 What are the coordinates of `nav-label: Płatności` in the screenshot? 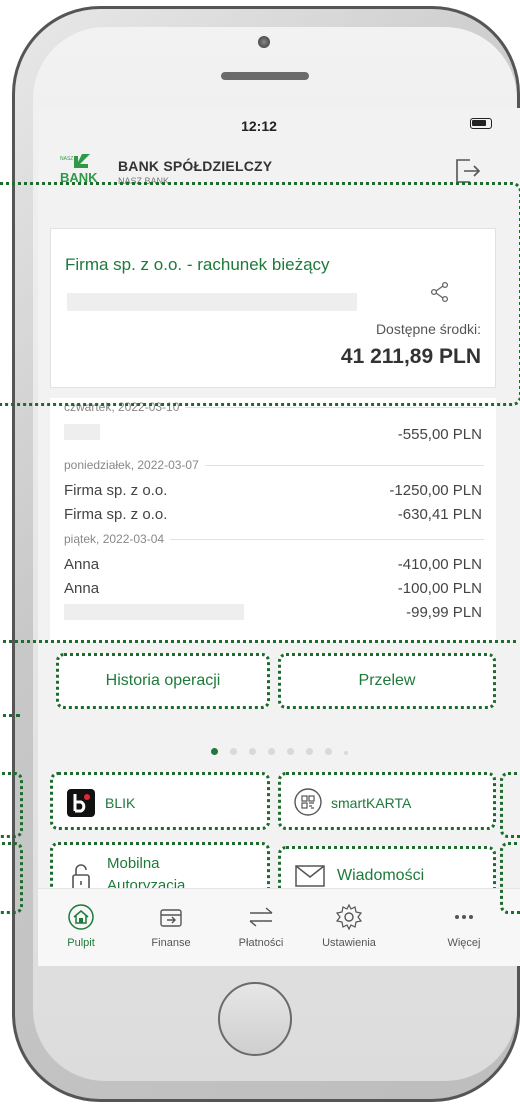 It's located at (261, 943).